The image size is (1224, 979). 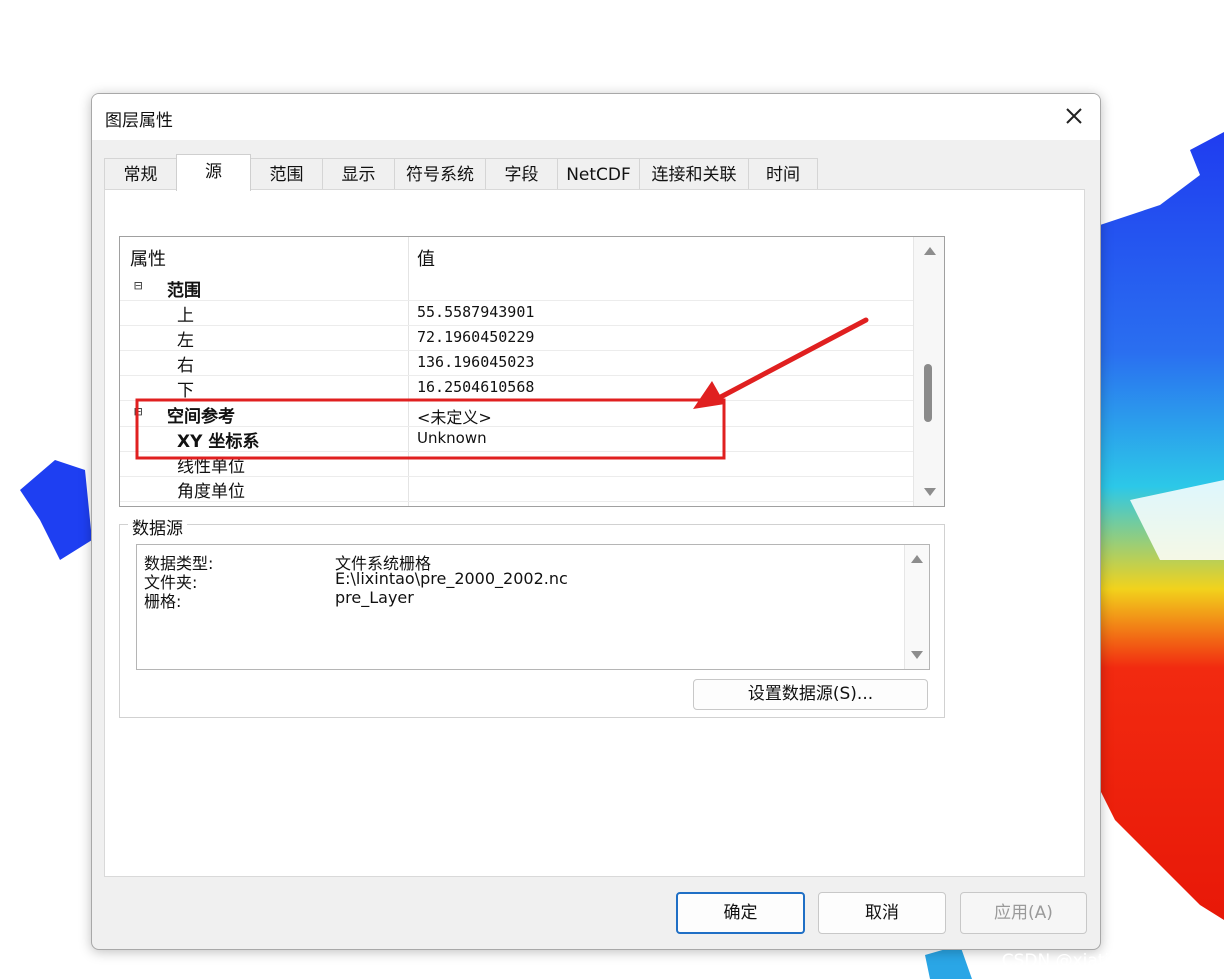 What do you see at coordinates (140, 174) in the screenshot?
I see `tab-general: 常规` at bounding box center [140, 174].